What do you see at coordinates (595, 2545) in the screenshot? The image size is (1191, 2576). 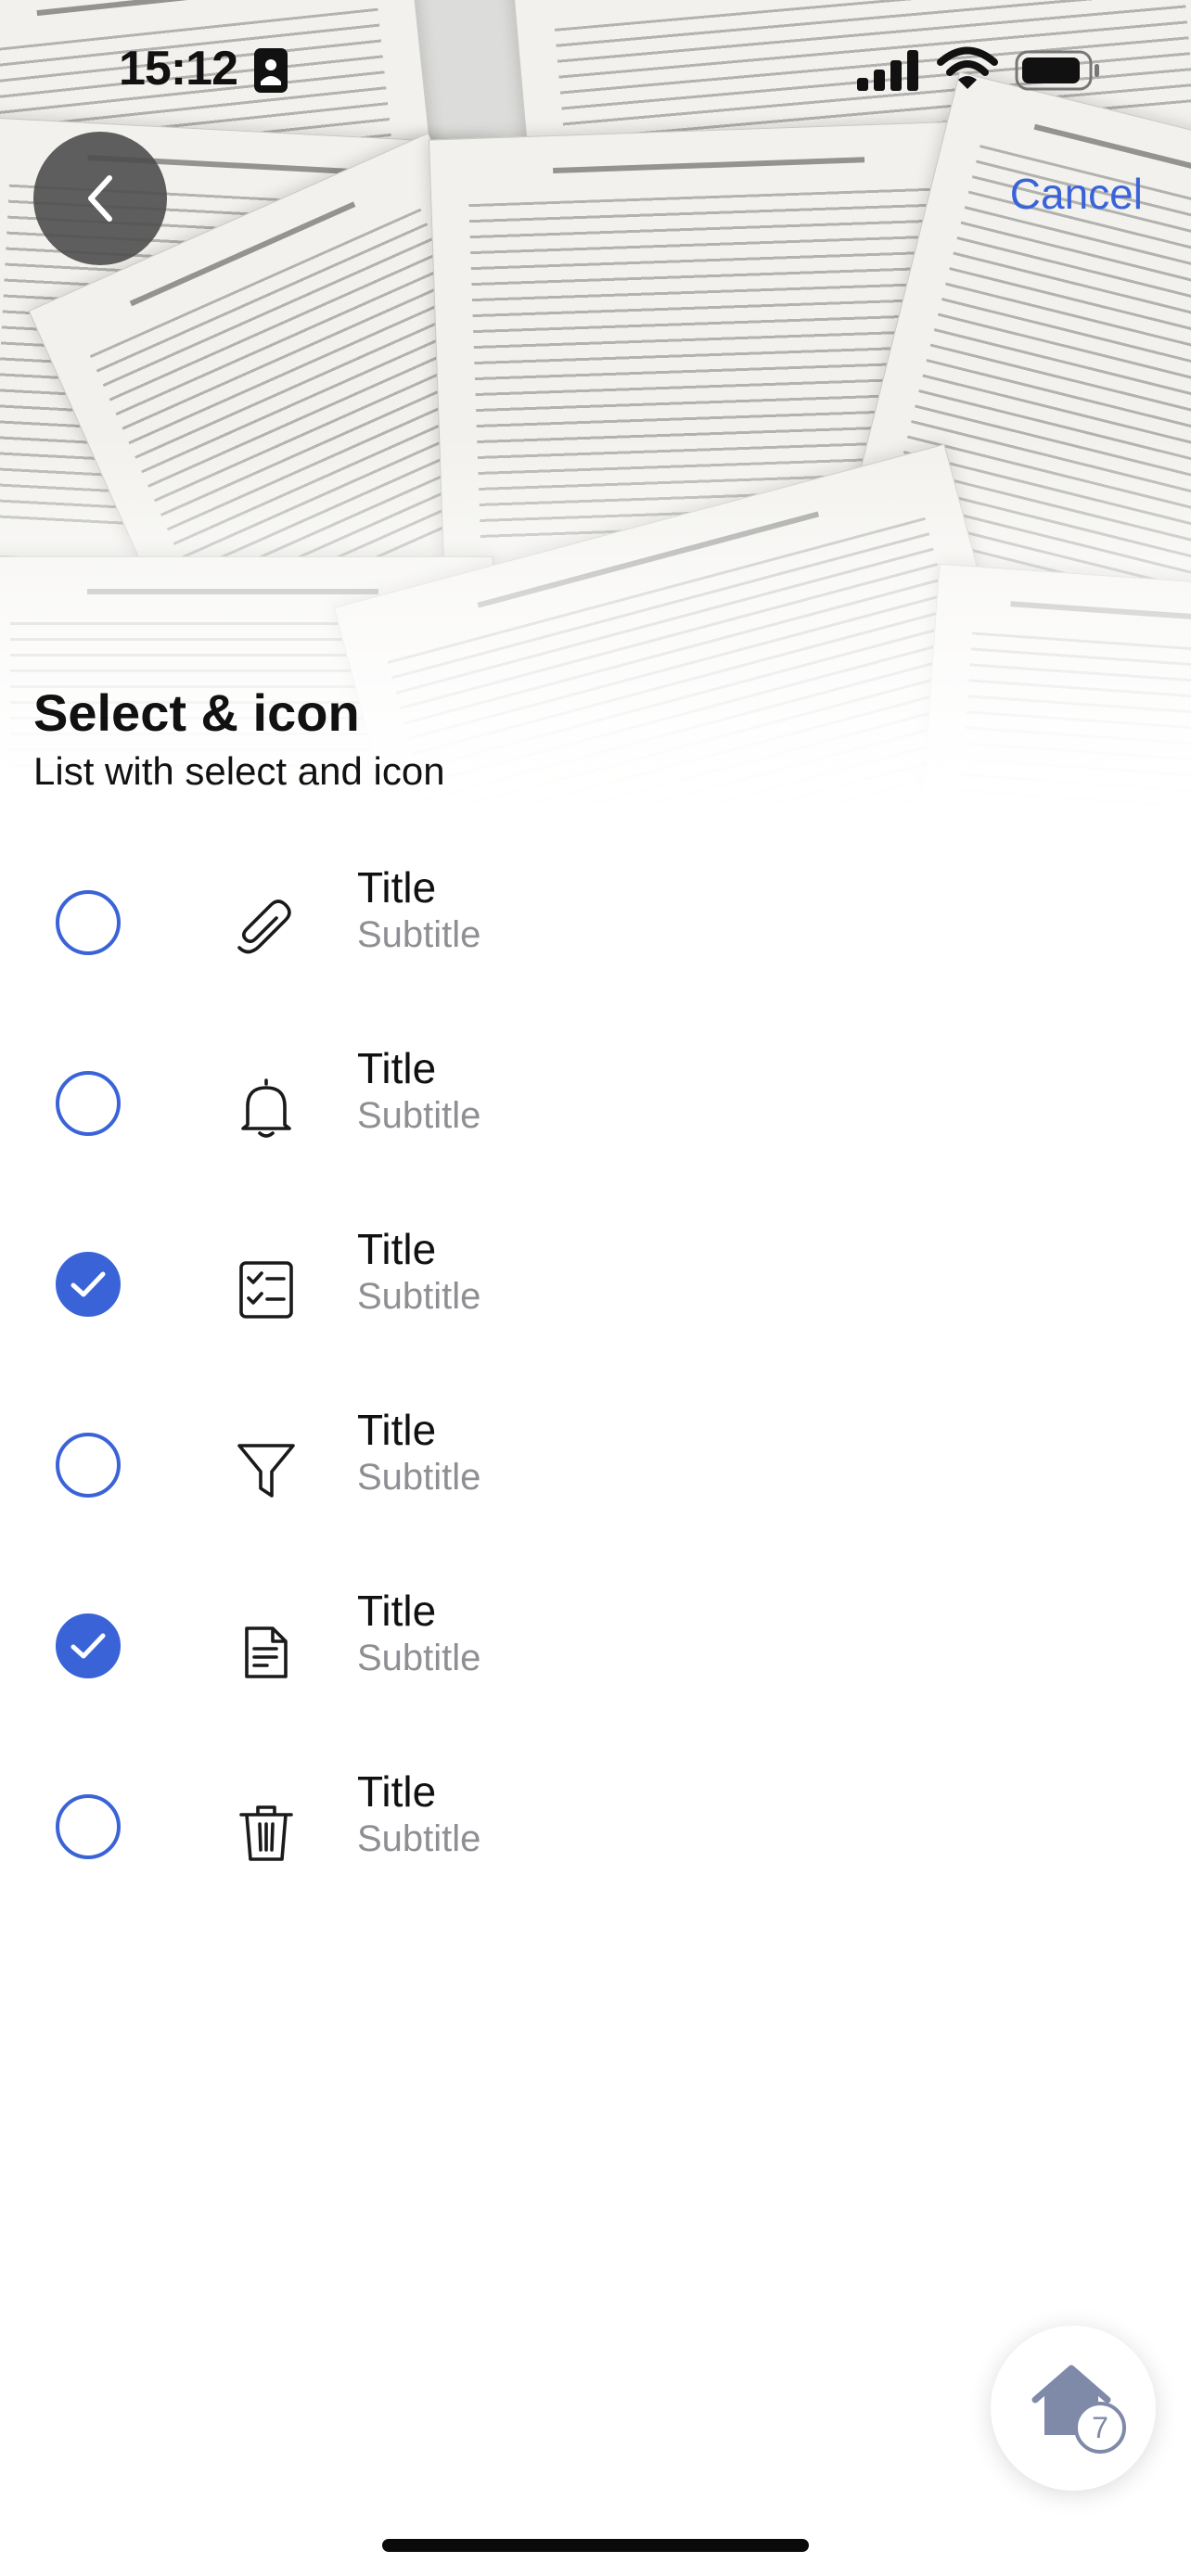 I see `home-indicator` at bounding box center [595, 2545].